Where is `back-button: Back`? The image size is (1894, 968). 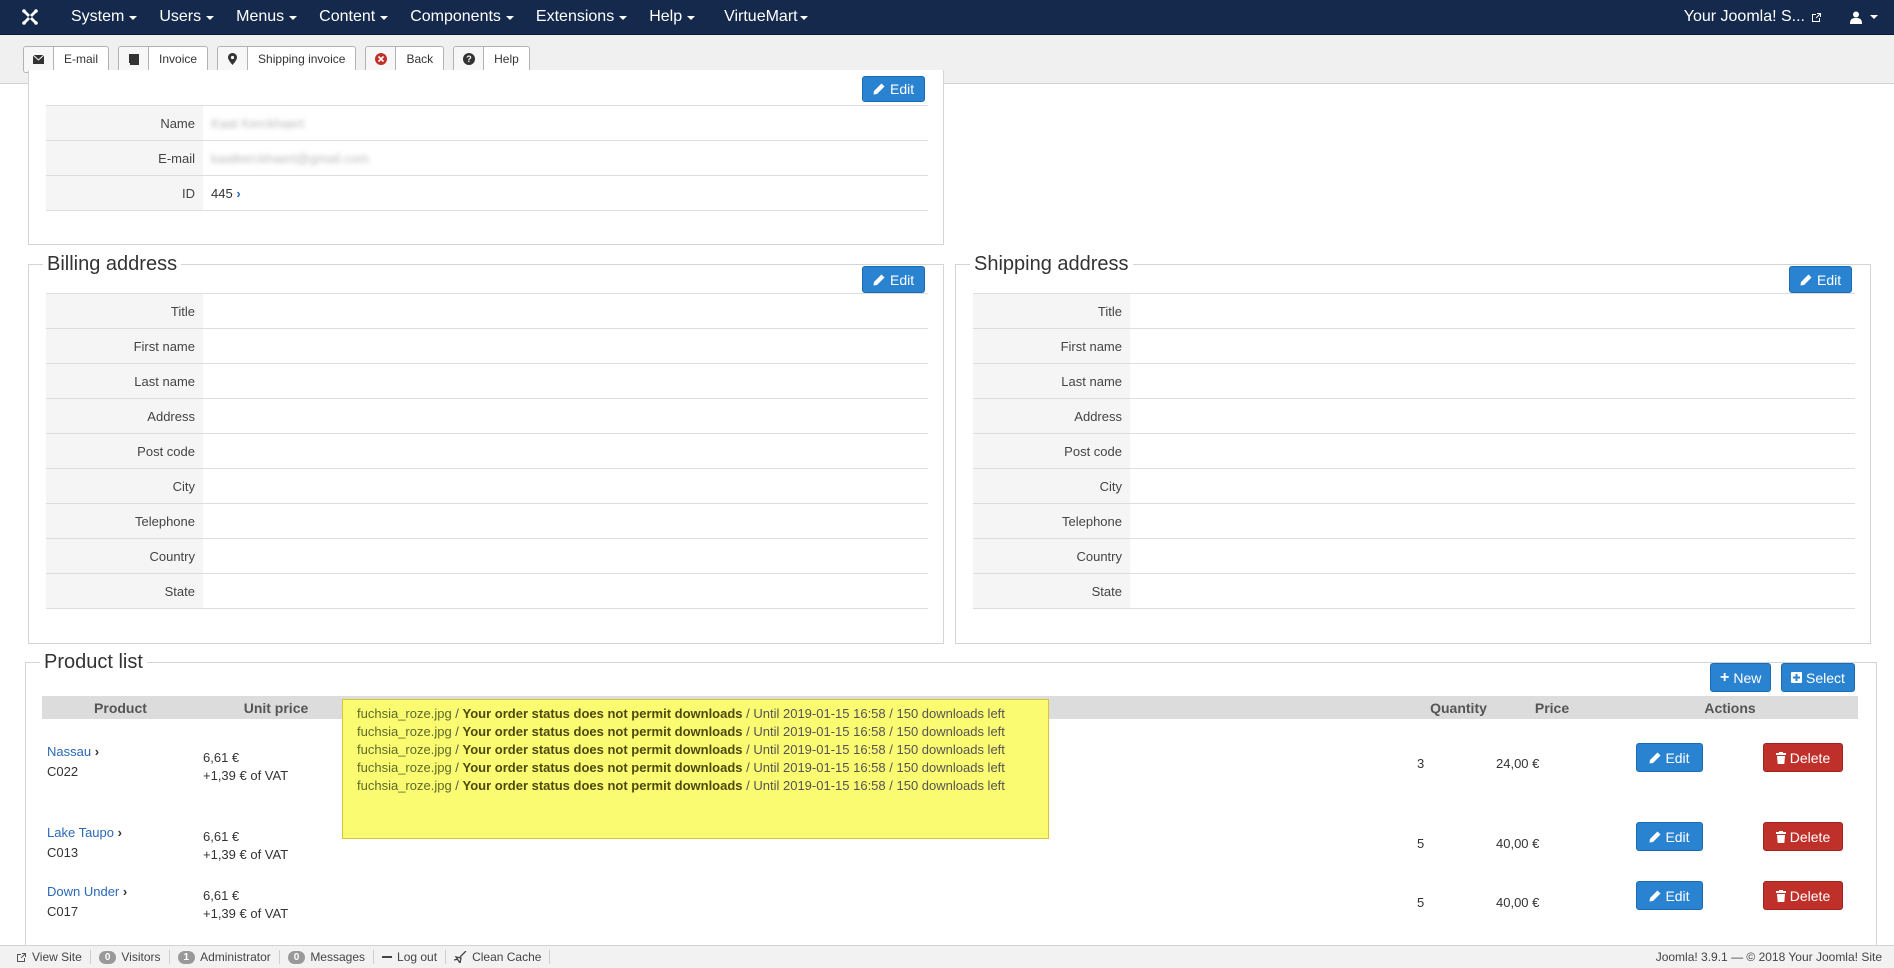
back-button: Back is located at coordinates (405, 59).